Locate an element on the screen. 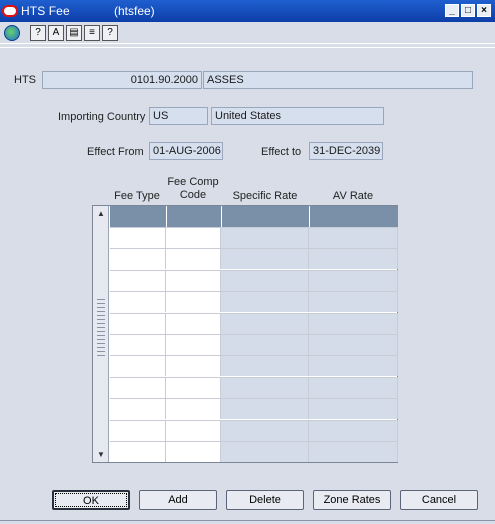 This screenshot has width=495, height=524. hts-code-field: 0101.90.2000 is located at coordinates (122, 80).